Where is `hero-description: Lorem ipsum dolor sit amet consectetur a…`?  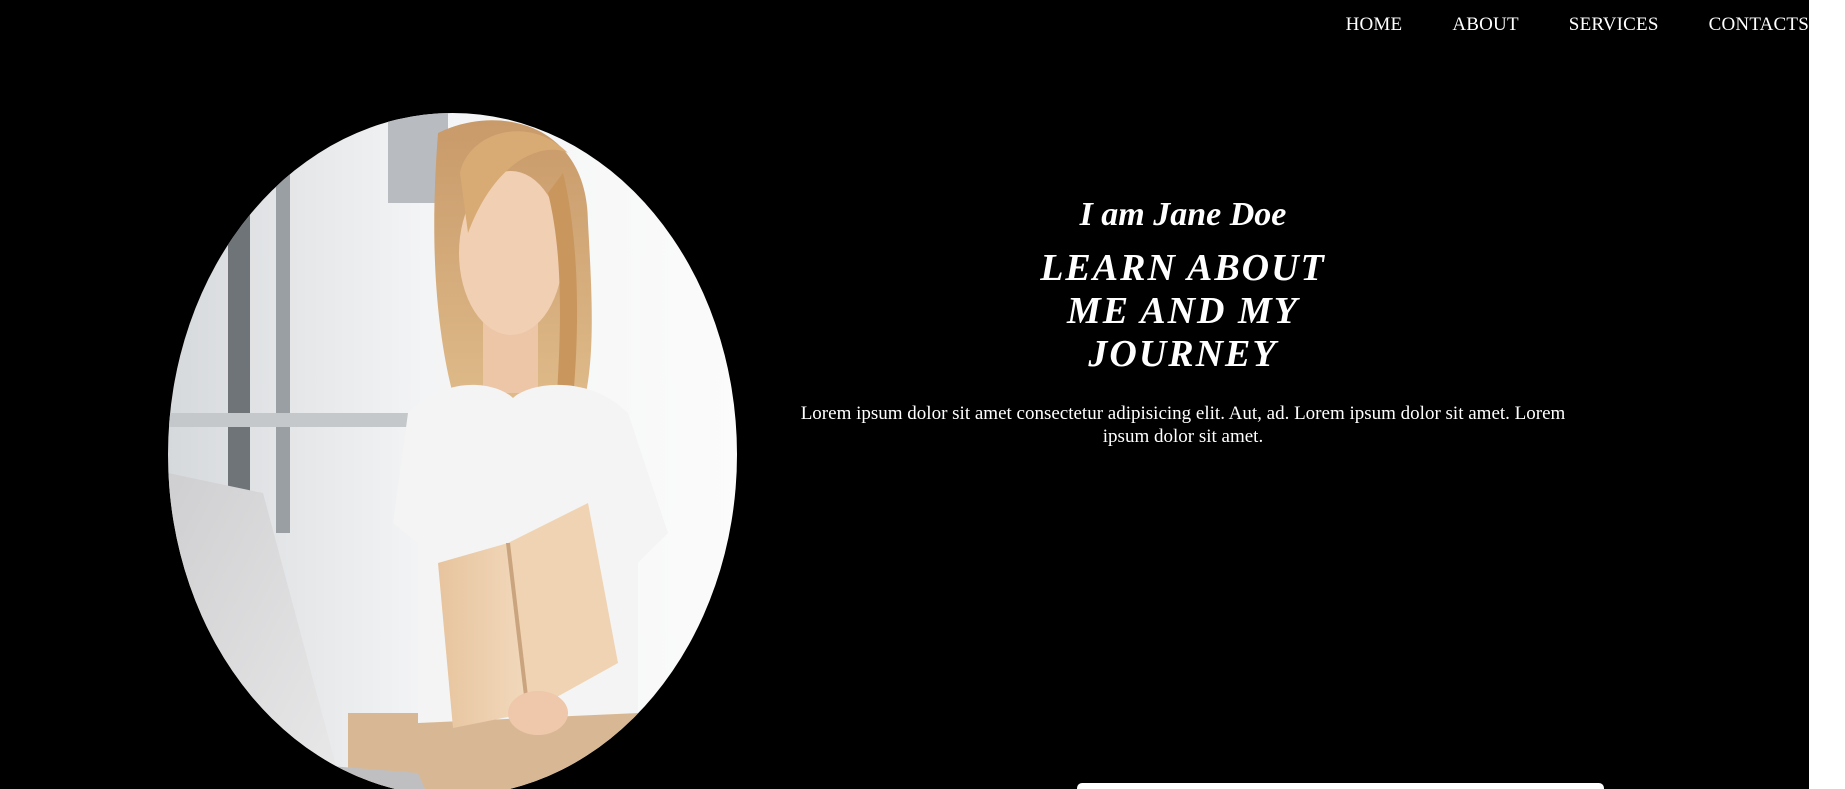
hero-description: Lorem ipsum dolor sit amet consectetur a… is located at coordinates (1183, 425).